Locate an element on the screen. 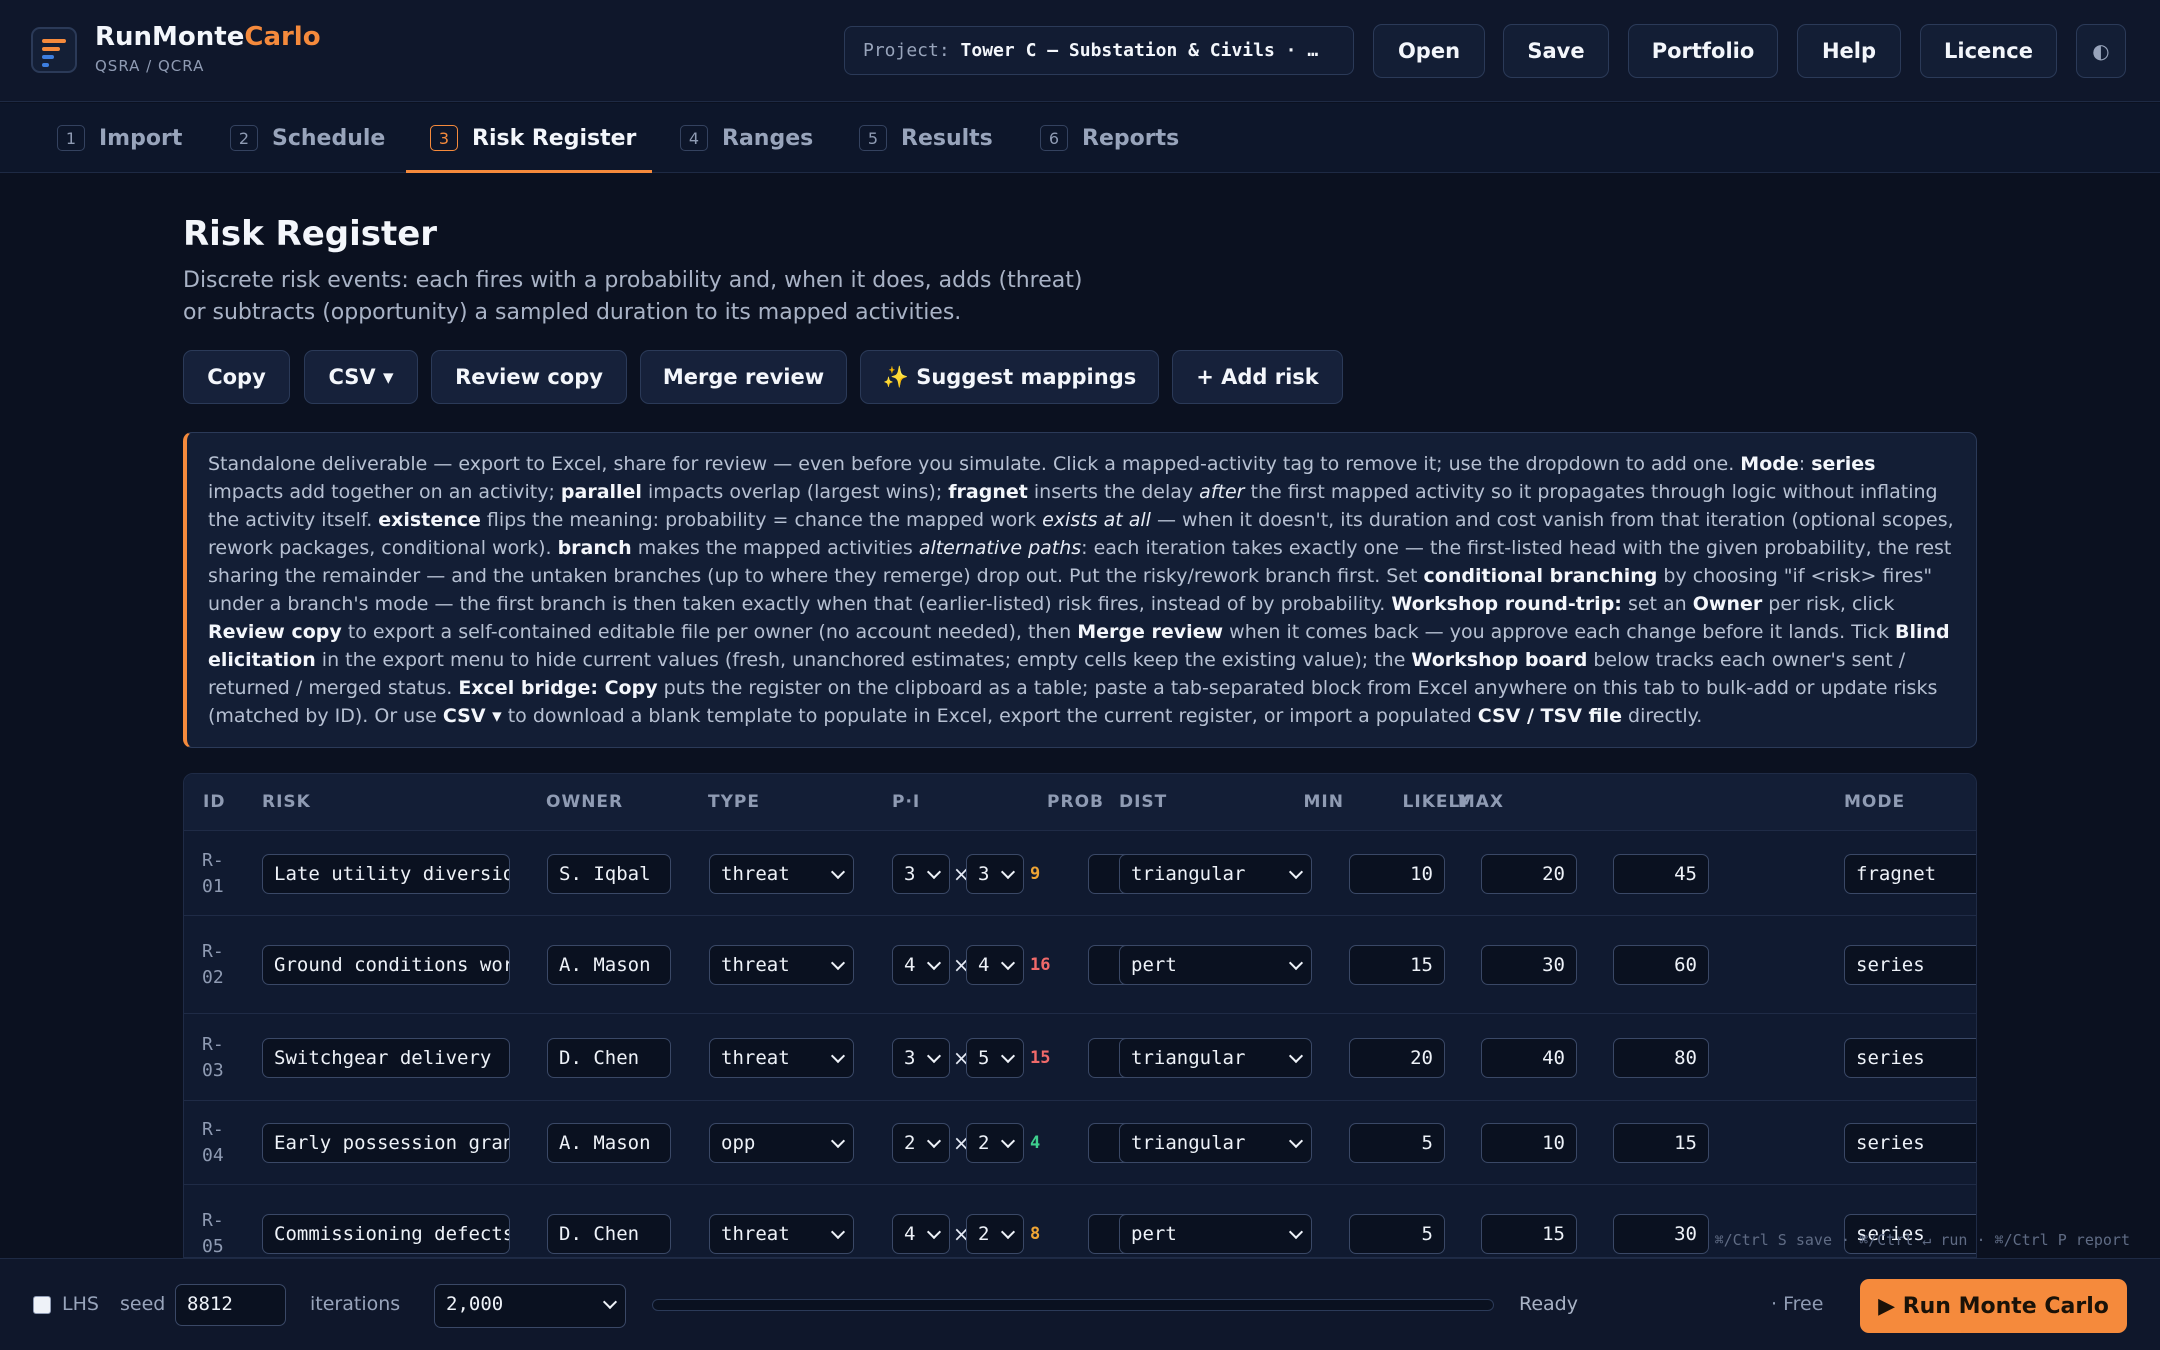 The height and width of the screenshot is (1350, 2160). tab-reports: 6 Reports is located at coordinates (1109, 138).